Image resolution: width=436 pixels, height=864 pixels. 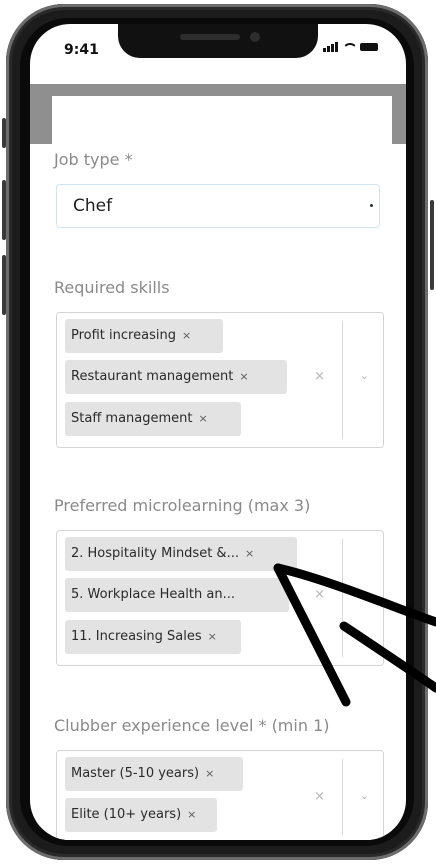 What do you see at coordinates (4, 210) in the screenshot?
I see `volume-up-button` at bounding box center [4, 210].